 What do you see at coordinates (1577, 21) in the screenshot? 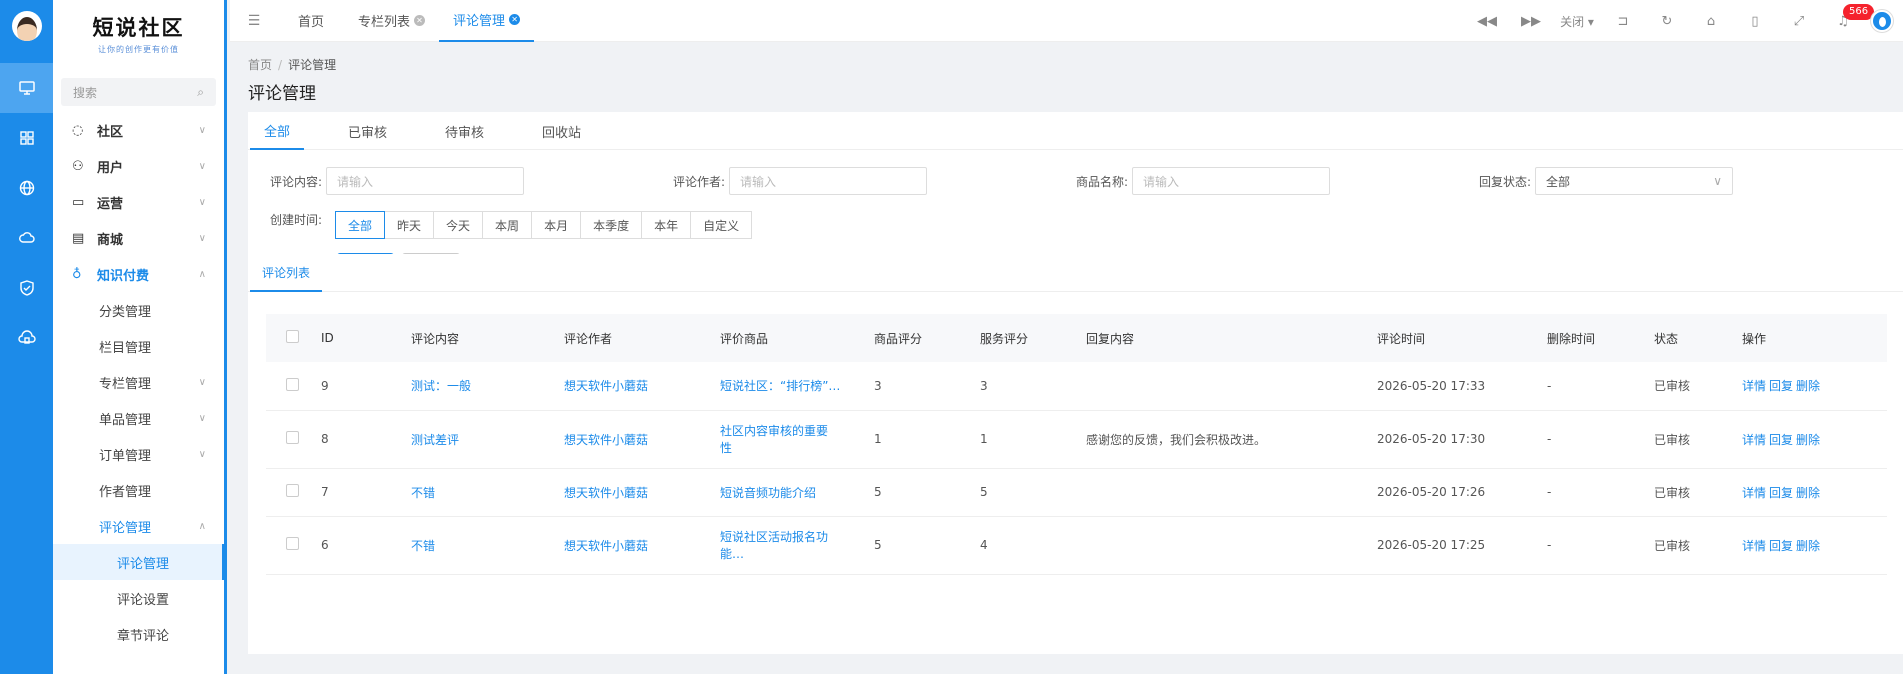
I see `close-tabs-dropdown: 关闭 ▾` at bounding box center [1577, 21].